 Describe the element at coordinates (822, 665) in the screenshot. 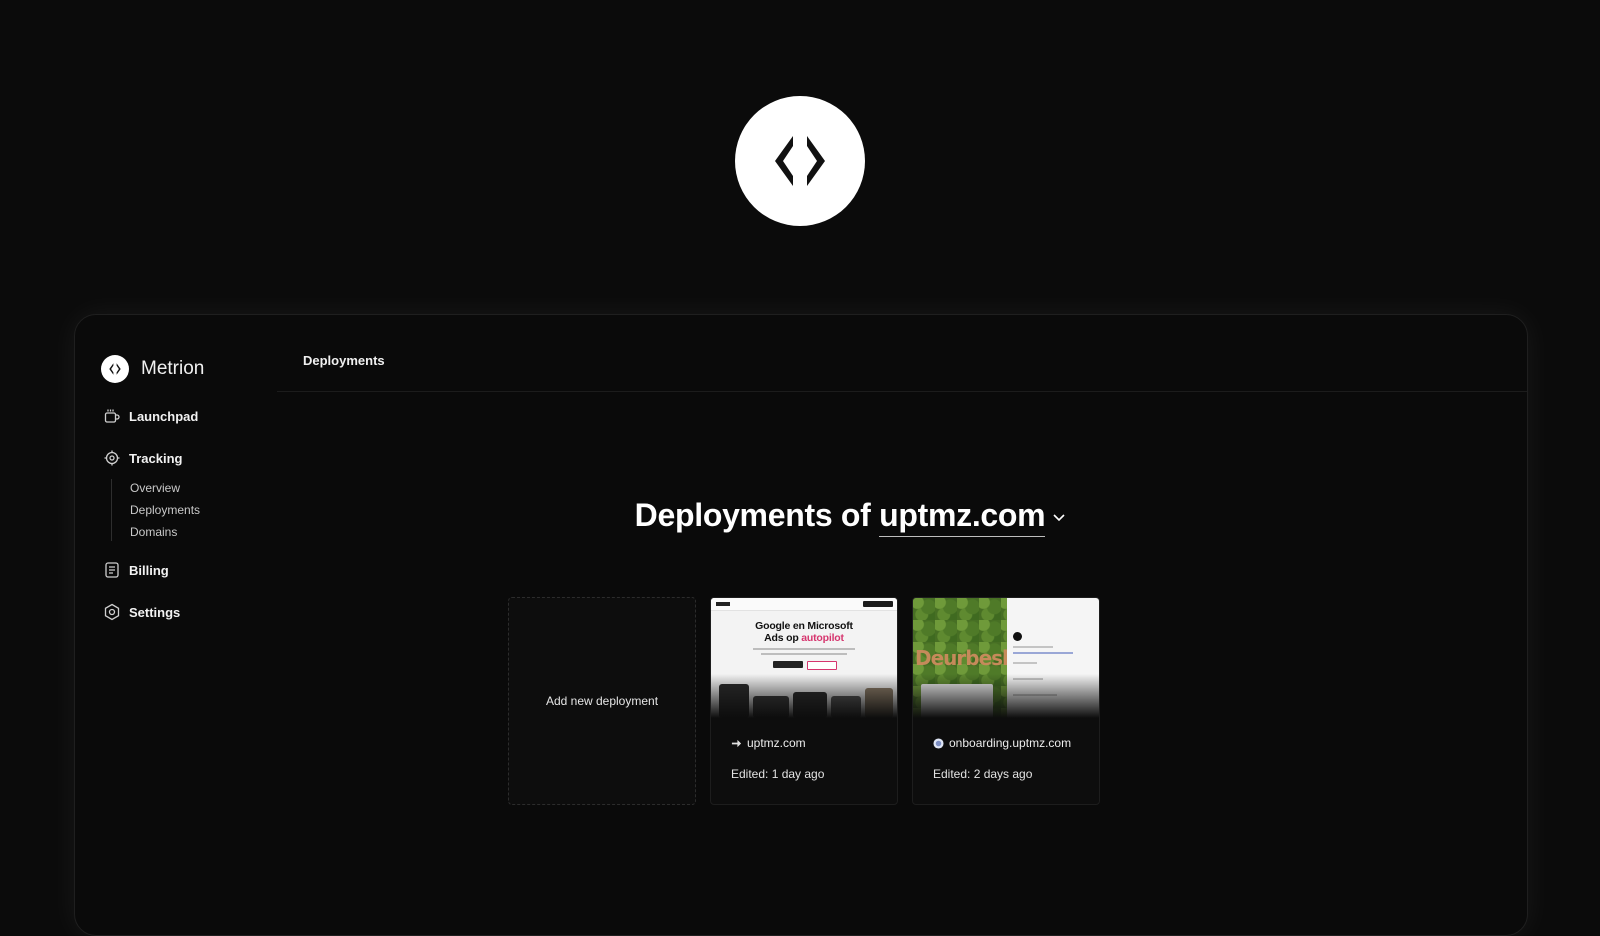

I see `preview-button-secondary` at that location.